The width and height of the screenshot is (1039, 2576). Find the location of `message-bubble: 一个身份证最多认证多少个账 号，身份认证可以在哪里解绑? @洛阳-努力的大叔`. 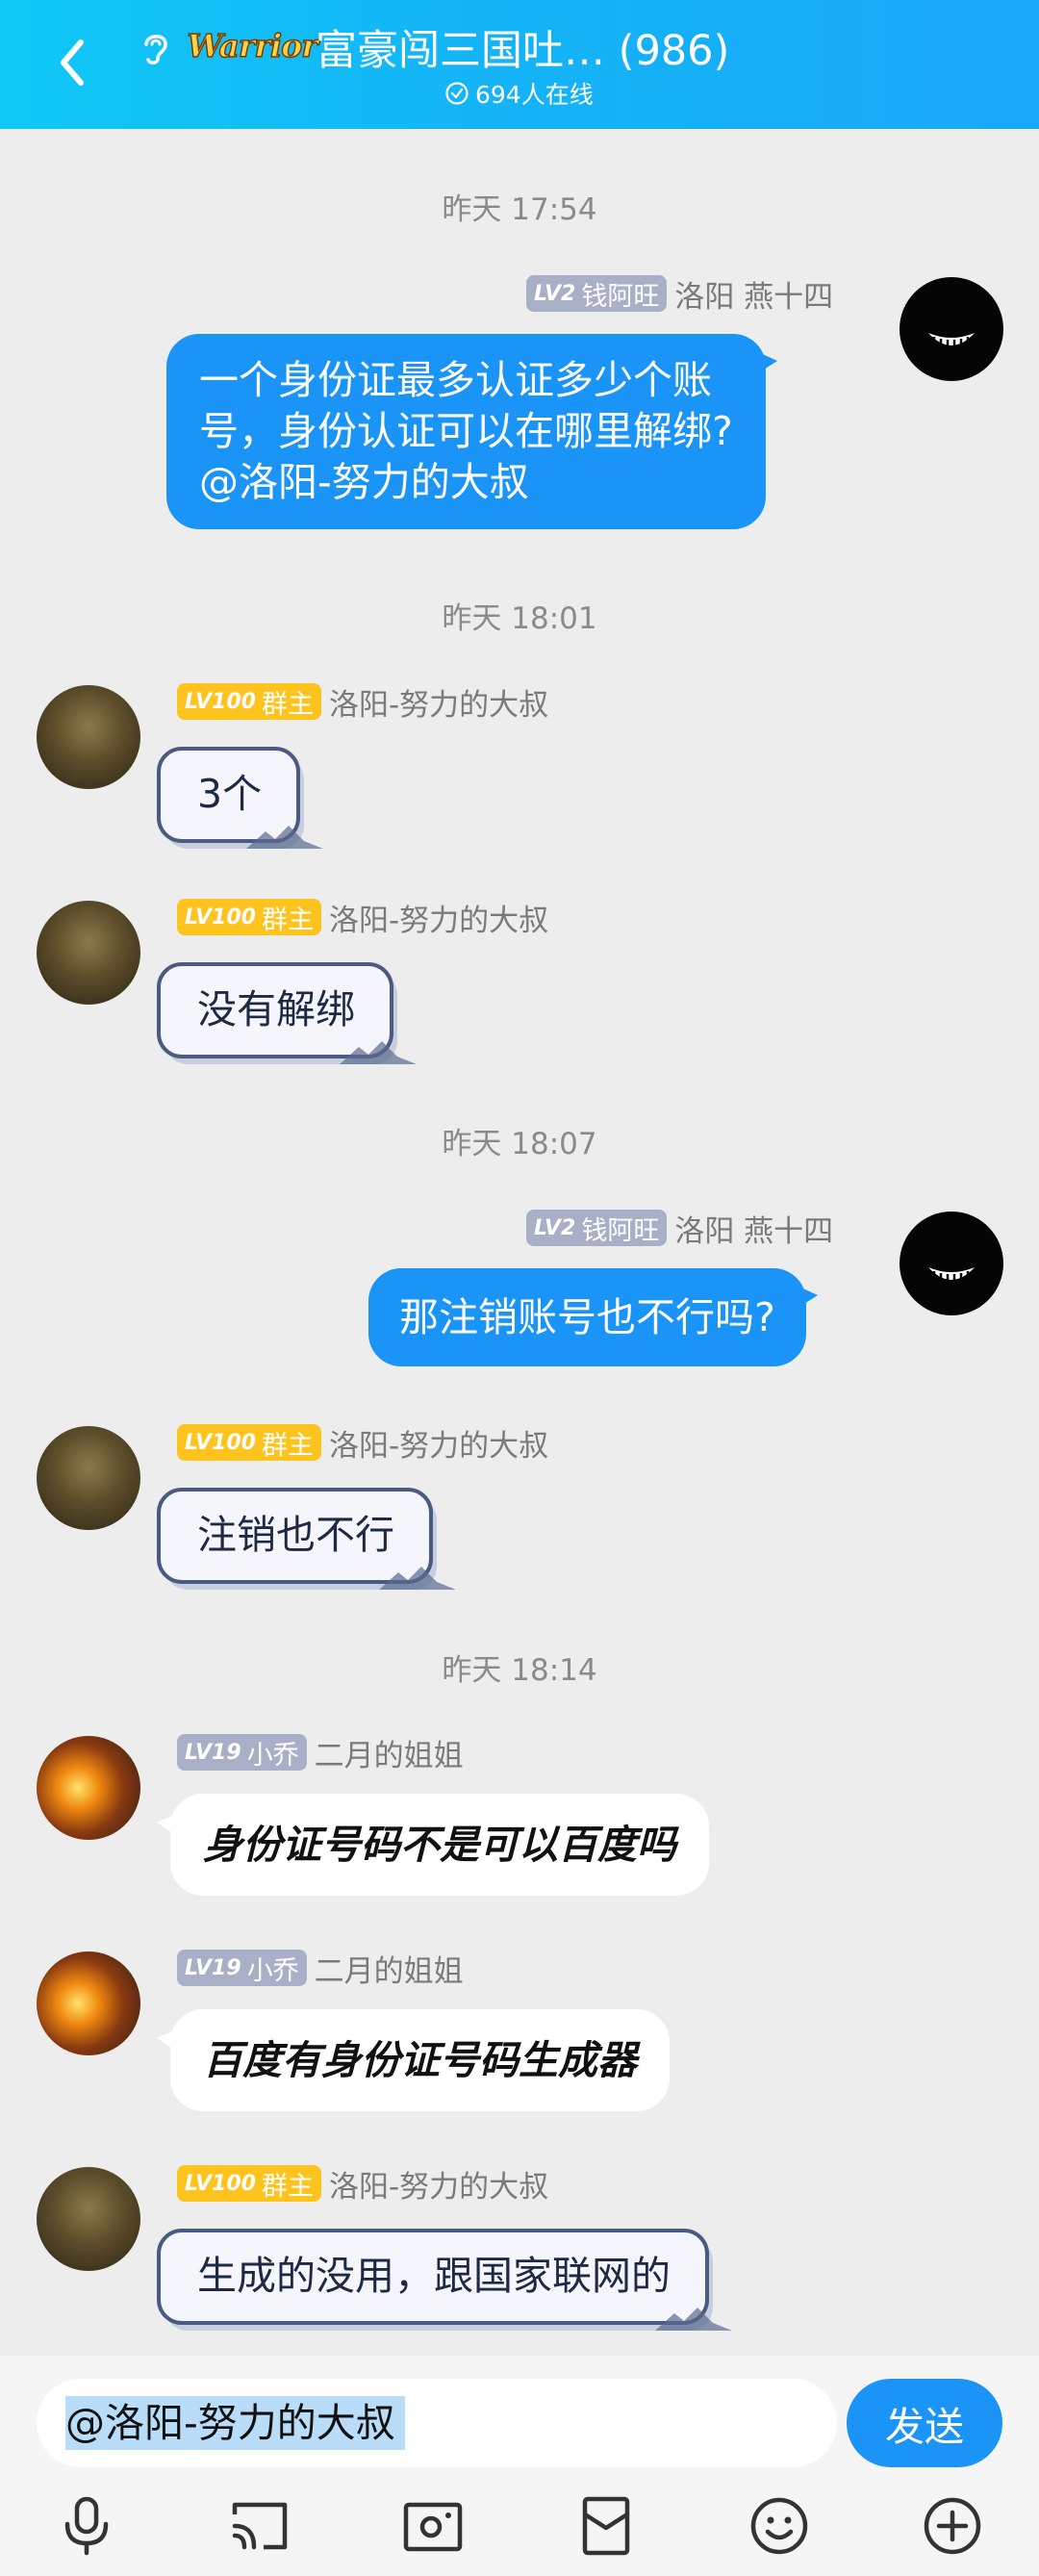

message-bubble: 一个身份证最多认证多少个账 号，身份认证可以在哪里解绑? @洛阳-努力的大叔 is located at coordinates (471, 431).